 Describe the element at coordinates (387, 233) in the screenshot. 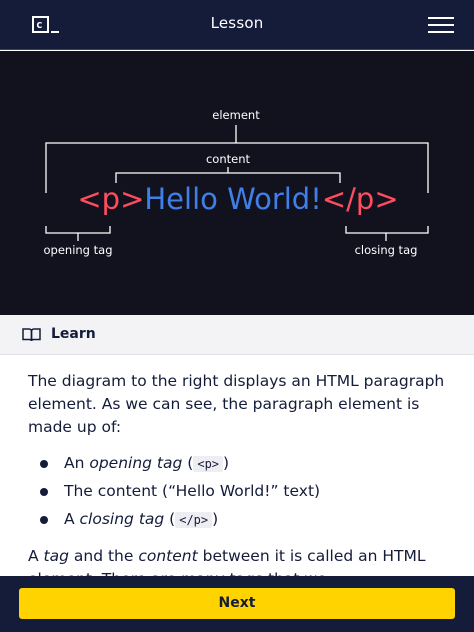

I see `closing-tag-bracket` at that location.